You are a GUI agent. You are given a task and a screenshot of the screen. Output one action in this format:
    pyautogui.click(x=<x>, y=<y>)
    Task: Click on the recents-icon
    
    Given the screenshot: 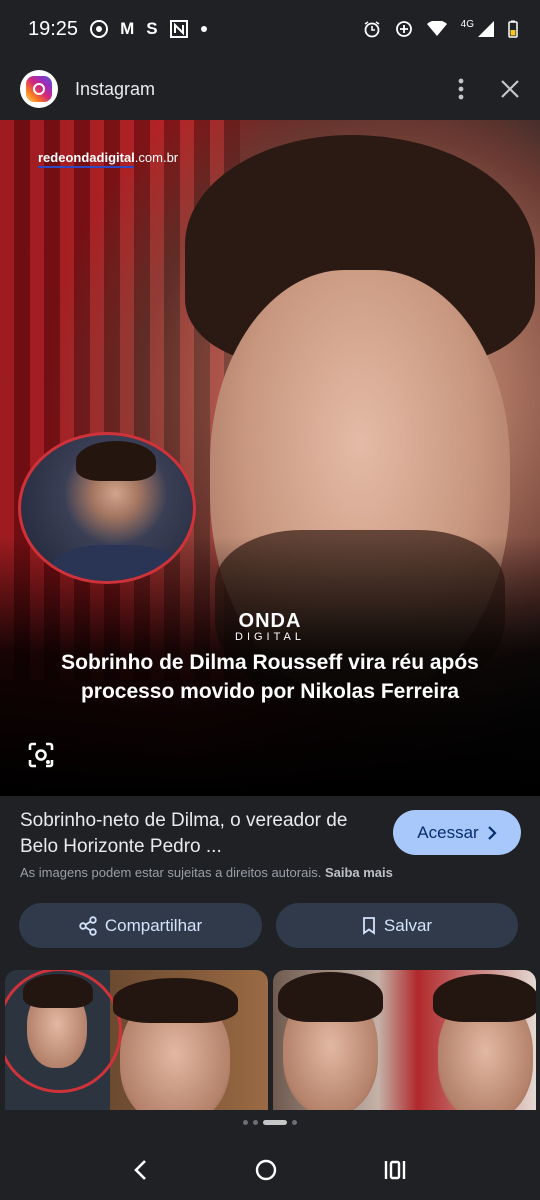 What is the action you would take?
    pyautogui.click(x=395, y=1170)
    